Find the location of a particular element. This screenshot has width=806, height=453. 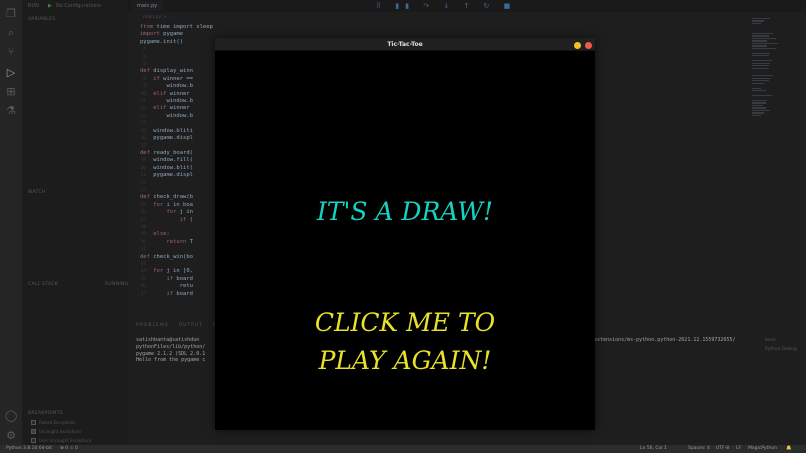

code-line: return T is located at coordinates (176, 242).